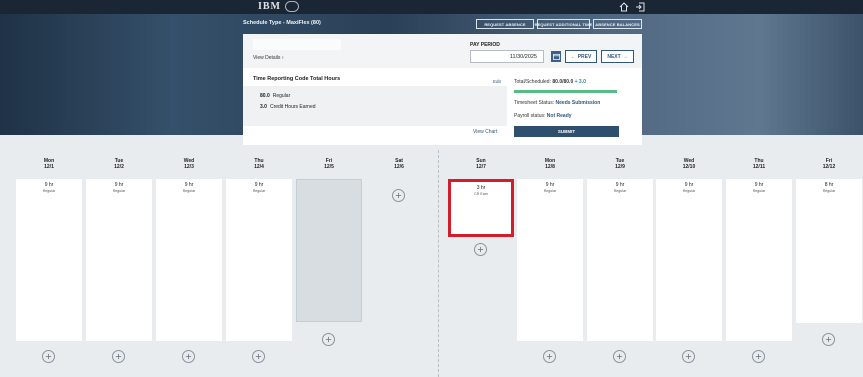  What do you see at coordinates (625, 56) in the screenshot?
I see `arrow-right-icon: →` at bounding box center [625, 56].